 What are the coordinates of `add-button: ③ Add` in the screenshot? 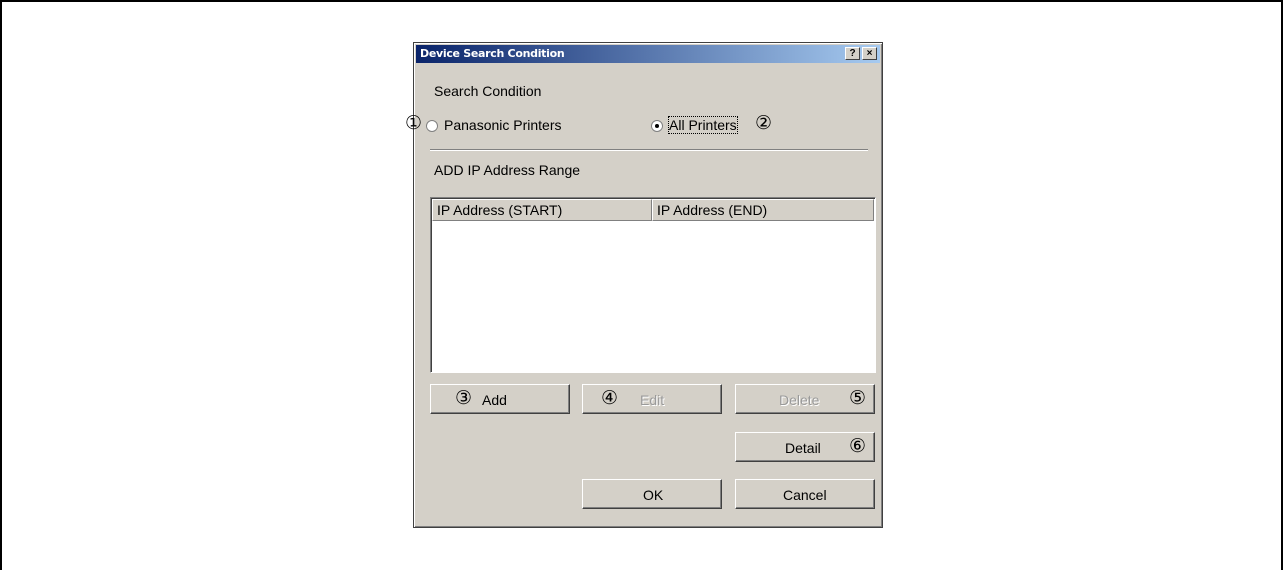 It's located at (500, 399).